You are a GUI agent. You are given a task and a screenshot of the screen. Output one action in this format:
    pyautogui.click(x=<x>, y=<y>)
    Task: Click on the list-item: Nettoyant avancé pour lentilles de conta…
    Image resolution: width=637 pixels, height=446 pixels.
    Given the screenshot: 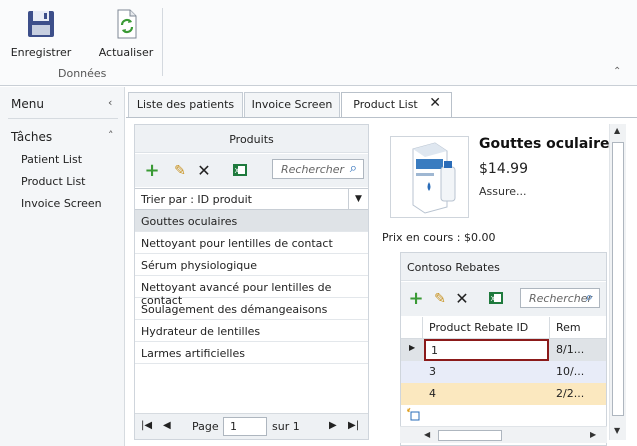 What is the action you would take?
    pyautogui.click(x=251, y=291)
    